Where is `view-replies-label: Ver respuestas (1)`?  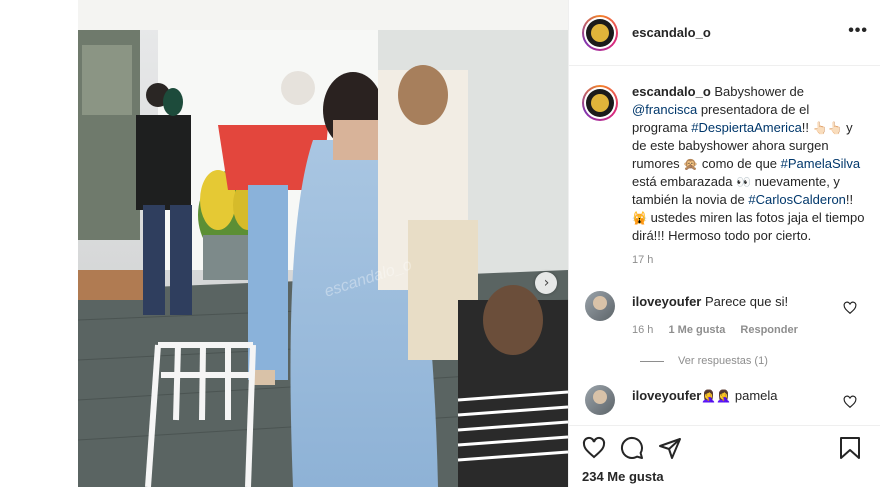 view-replies-label: Ver respuestas (1) is located at coordinates (723, 361).